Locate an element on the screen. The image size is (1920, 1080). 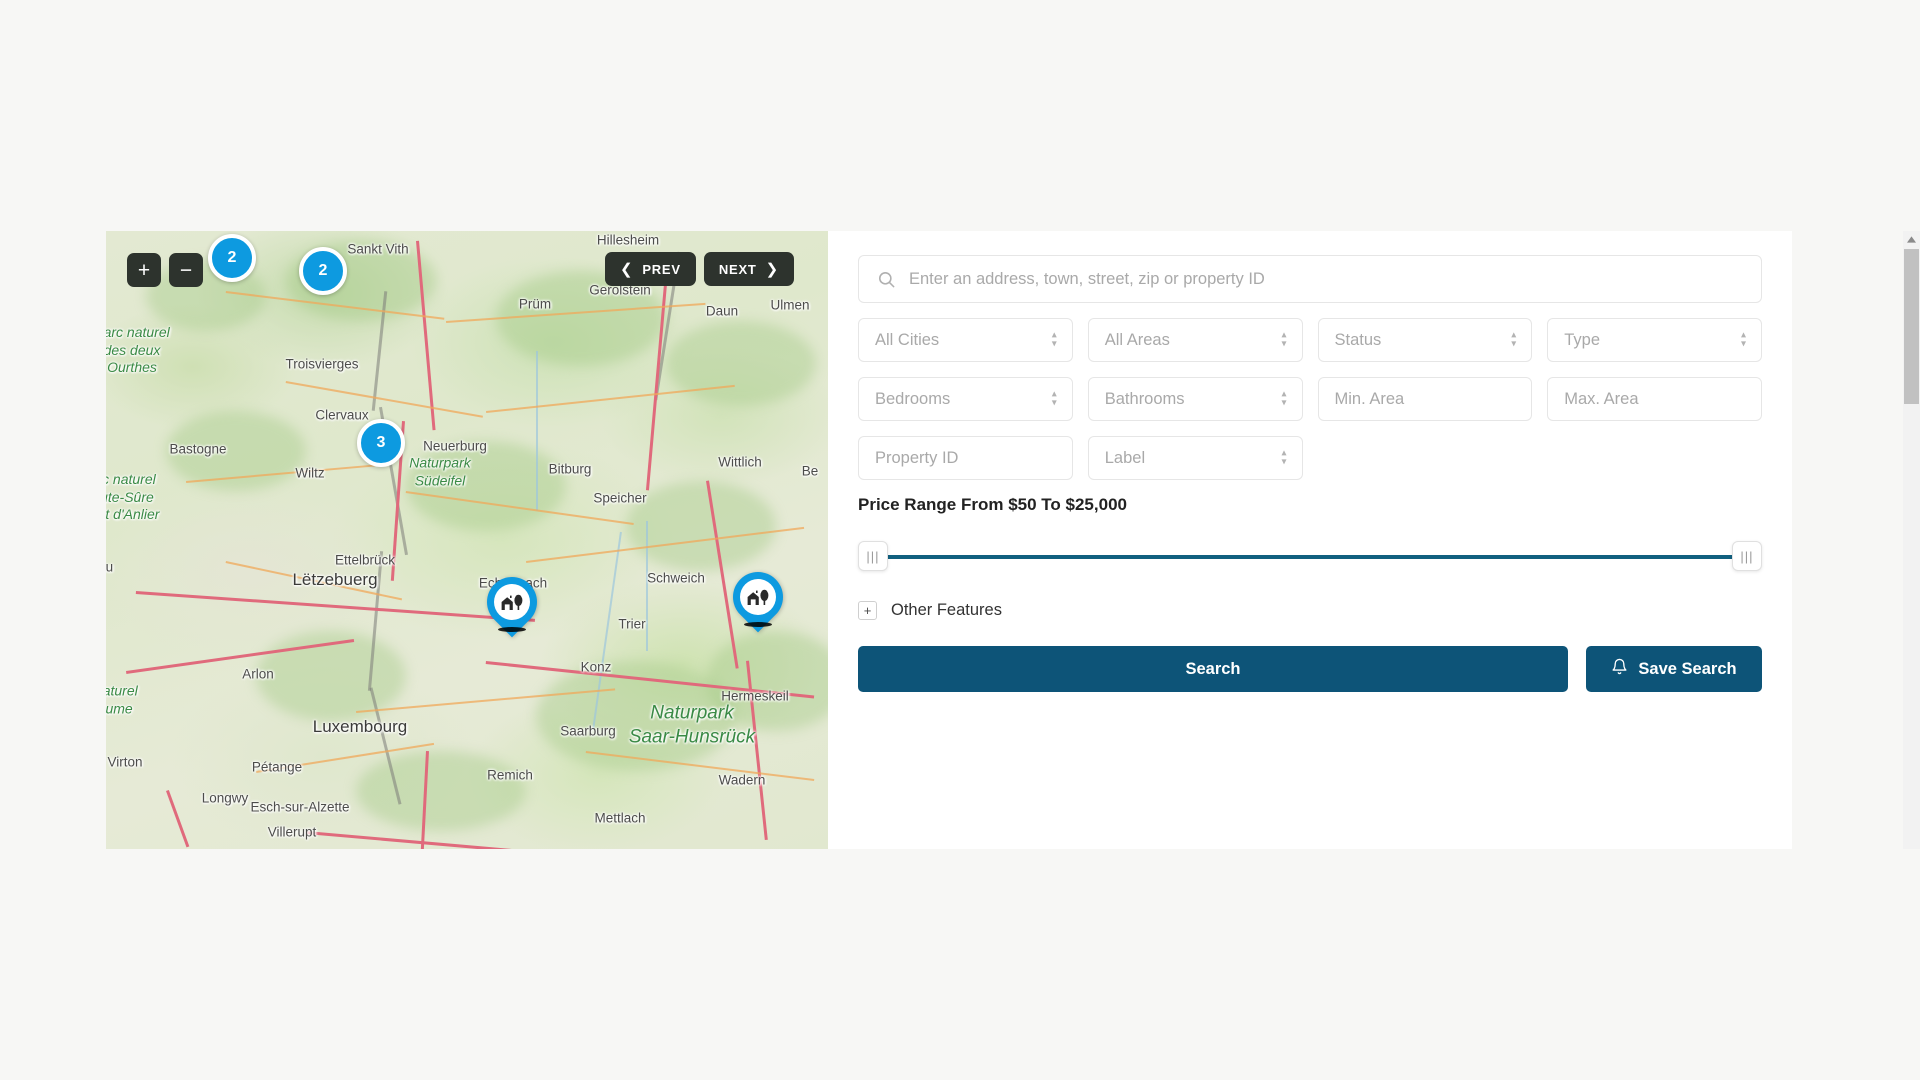
save-search-button-label: Save Search is located at coordinates (1687, 668).